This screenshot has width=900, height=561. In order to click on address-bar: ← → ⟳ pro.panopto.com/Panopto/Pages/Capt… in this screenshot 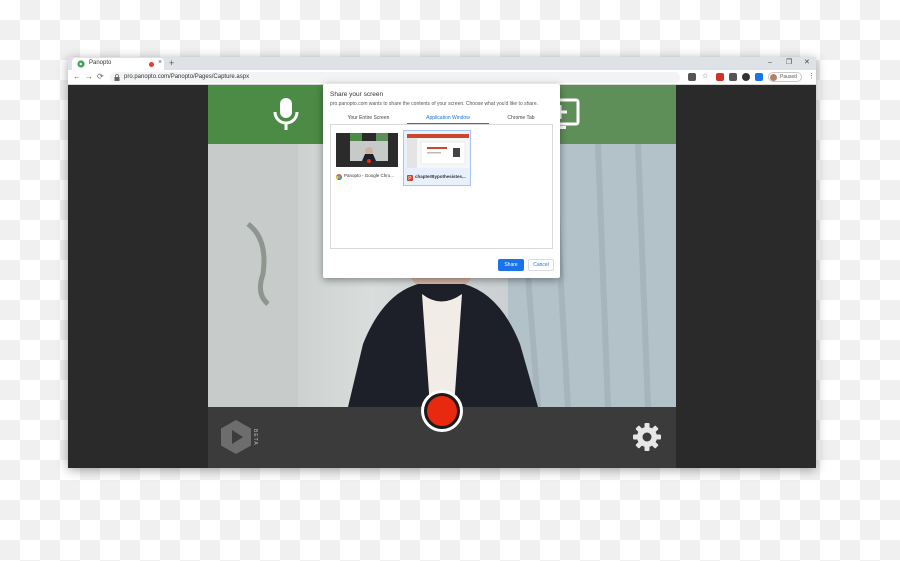, I will do `click(442, 77)`.